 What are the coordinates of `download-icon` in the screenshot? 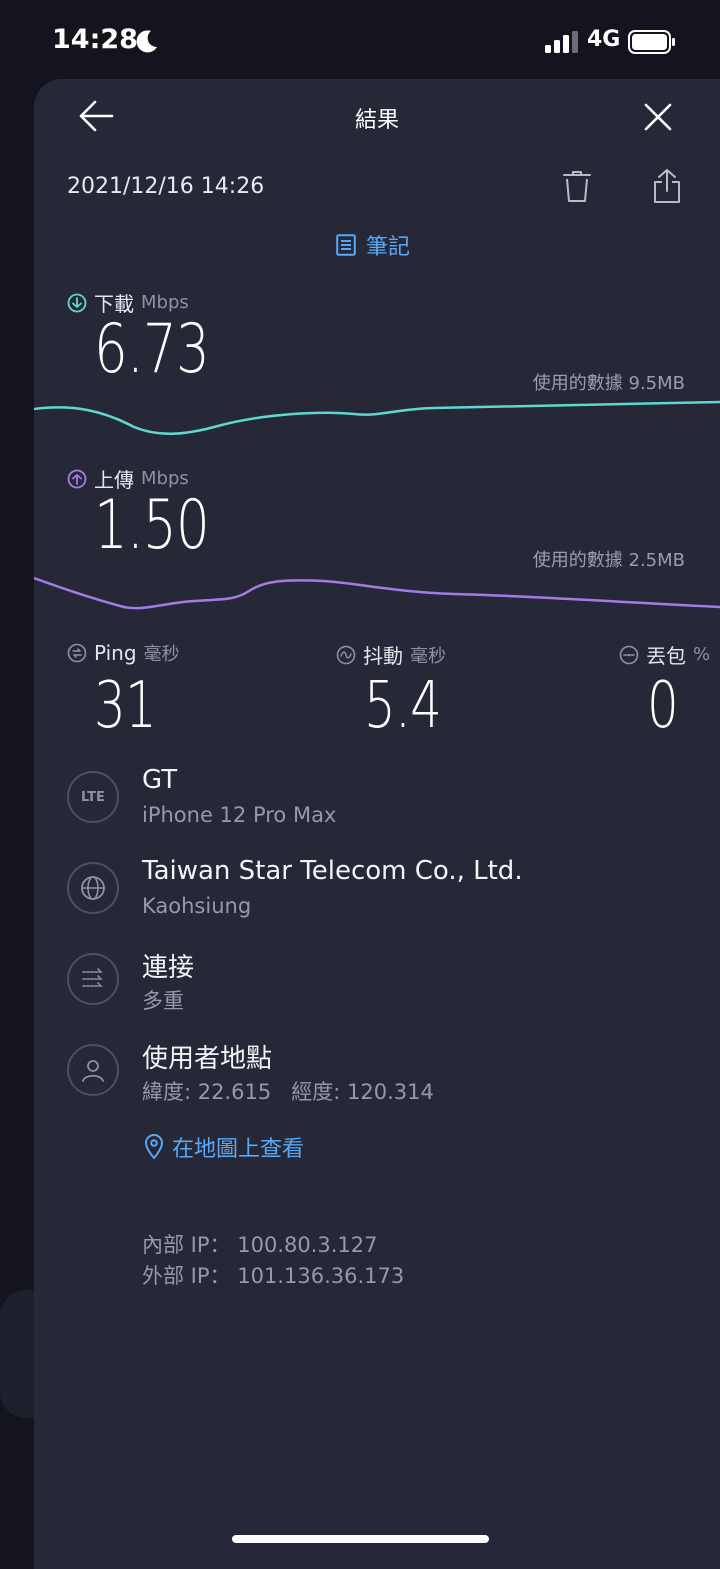 It's located at (77, 303).